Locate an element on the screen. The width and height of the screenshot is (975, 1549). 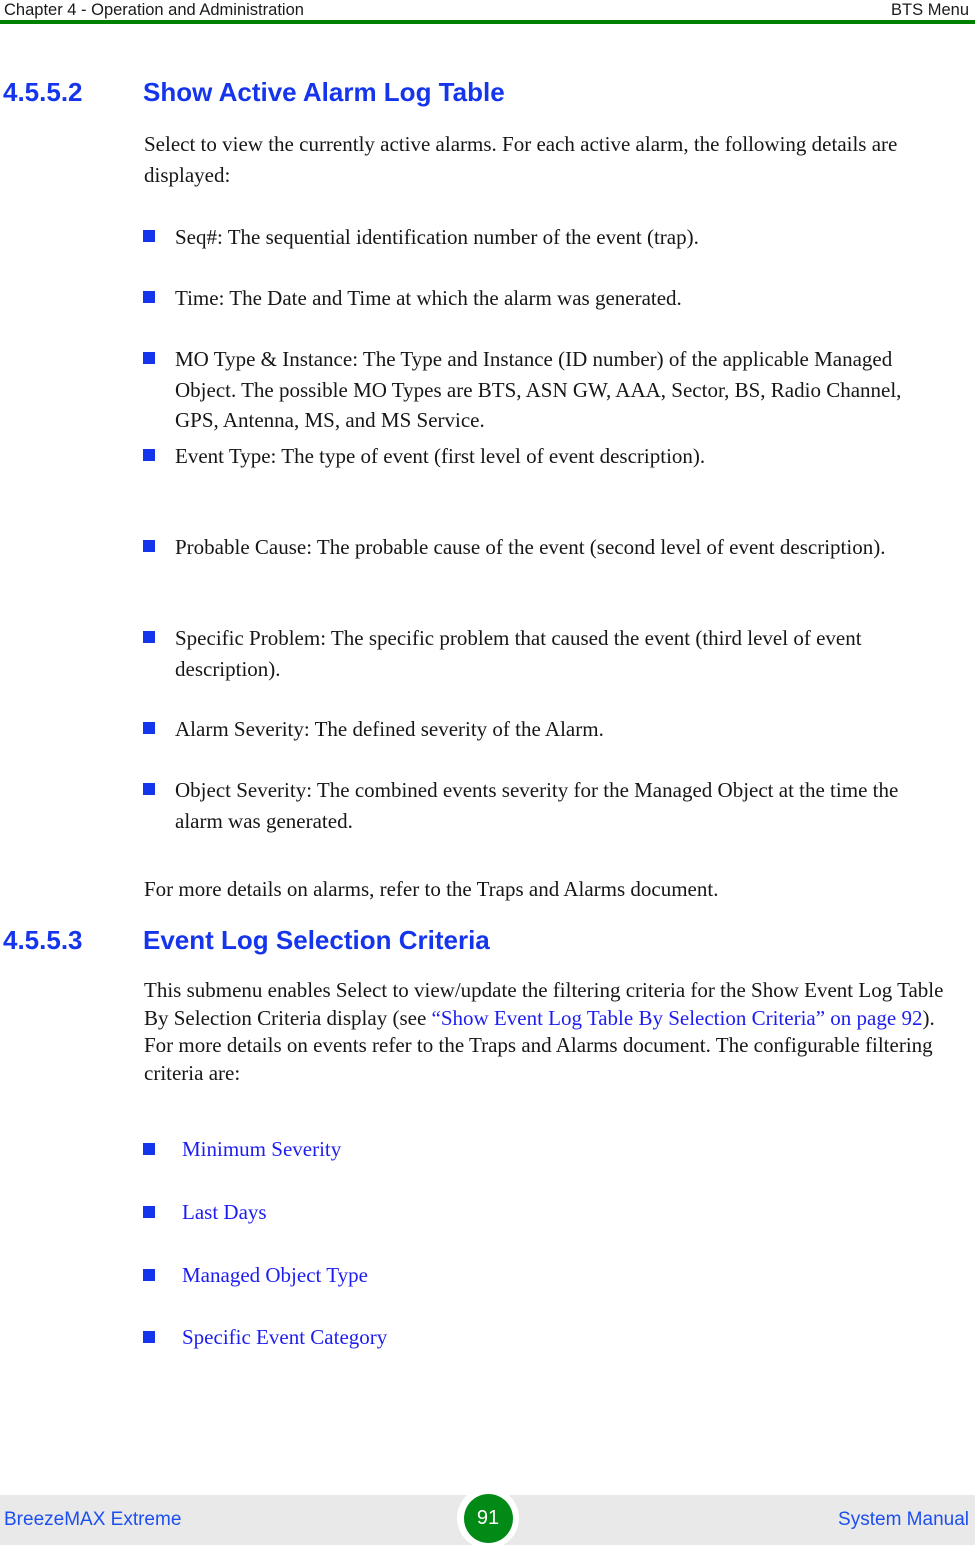
footer-manual-label: System Manual is located at coordinates (903, 1519).